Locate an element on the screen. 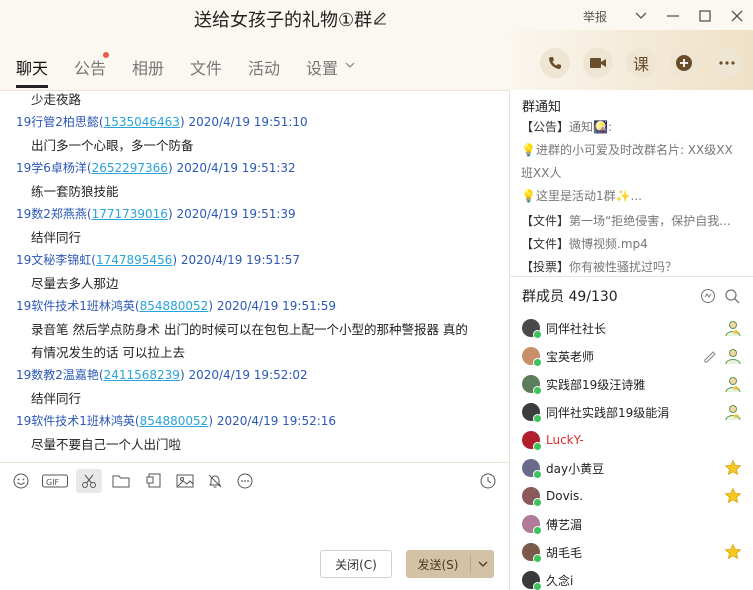 This screenshot has width=753, height=590. message-time: 2020/4/19 19:52:02 is located at coordinates (248, 375).